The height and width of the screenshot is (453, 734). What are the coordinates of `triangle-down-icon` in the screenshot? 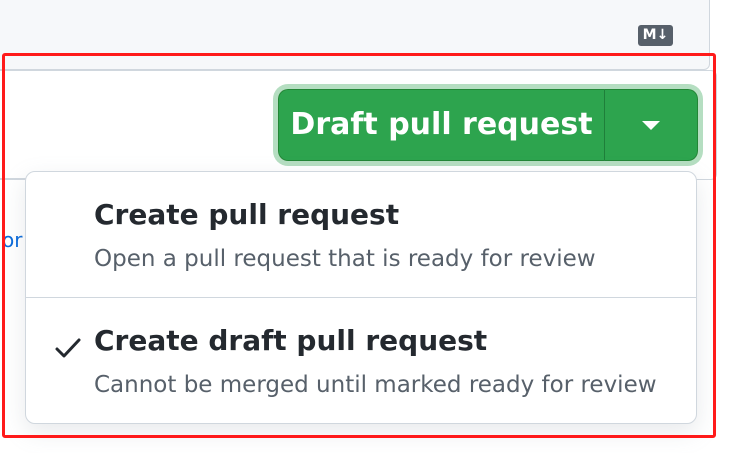 It's located at (651, 125).